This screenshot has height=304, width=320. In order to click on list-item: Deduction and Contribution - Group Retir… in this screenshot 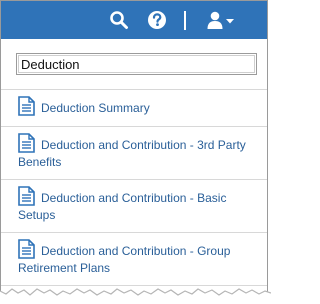, I will do `click(134, 259)`.